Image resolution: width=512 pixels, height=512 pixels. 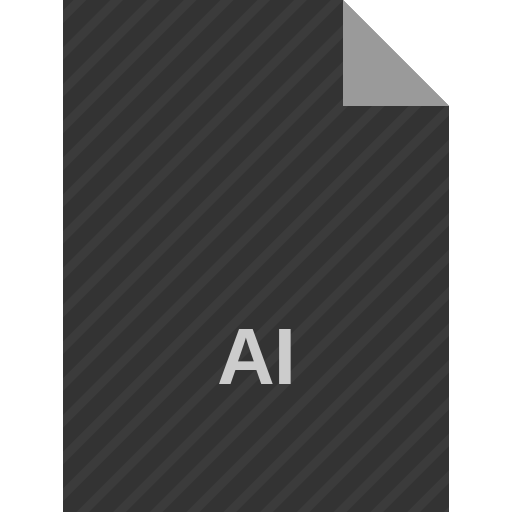 What do you see at coordinates (256, 356) in the screenshot?
I see `file-type-label: AI` at bounding box center [256, 356].